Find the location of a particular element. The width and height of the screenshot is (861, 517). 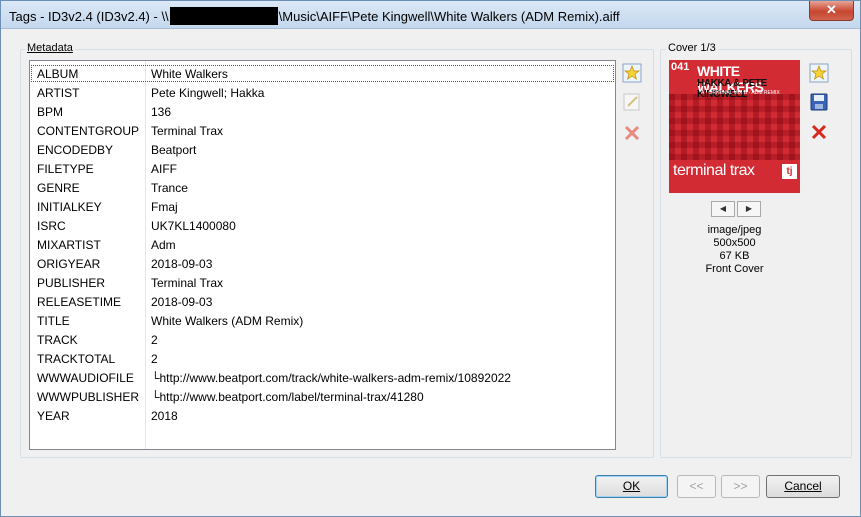

title-prefix: Tags - ID3v2.4 (ID3v2.4) - \\ is located at coordinates (89, 16).